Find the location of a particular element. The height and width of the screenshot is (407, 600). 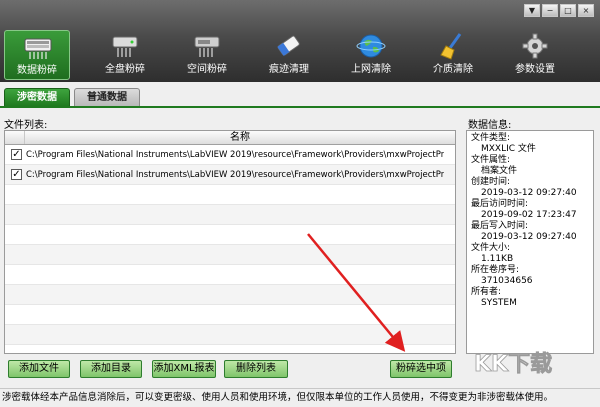

info-key: 文件大小: is located at coordinates (491, 248).